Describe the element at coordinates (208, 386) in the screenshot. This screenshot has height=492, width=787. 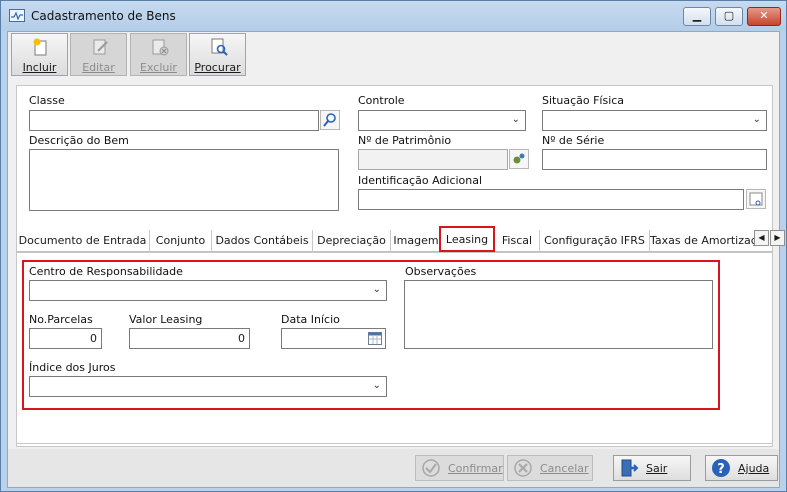
I see `indice-select: ⌄` at that location.